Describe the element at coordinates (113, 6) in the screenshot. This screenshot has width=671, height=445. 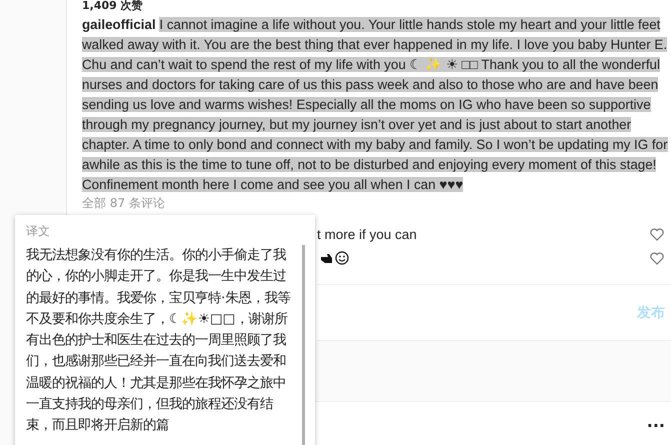
I see `likes-count: 1,409 次赞` at that location.